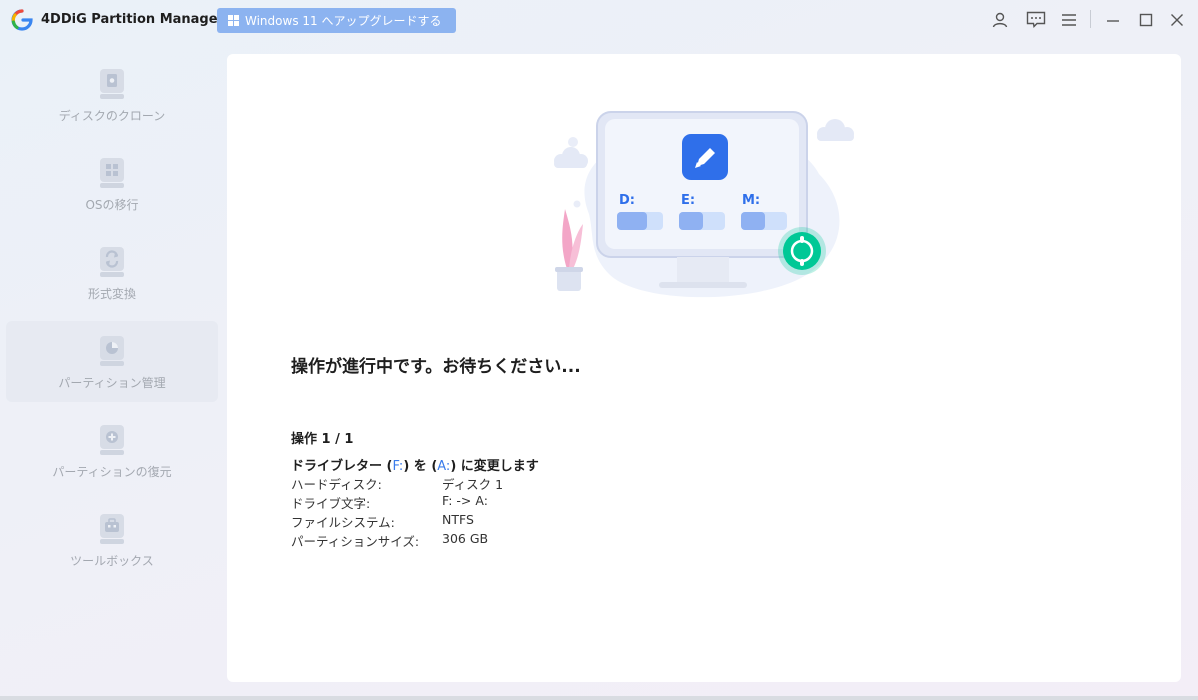 This screenshot has height=700, width=1198. Describe the element at coordinates (112, 84) in the screenshot. I see `disk-clone-icon` at that location.